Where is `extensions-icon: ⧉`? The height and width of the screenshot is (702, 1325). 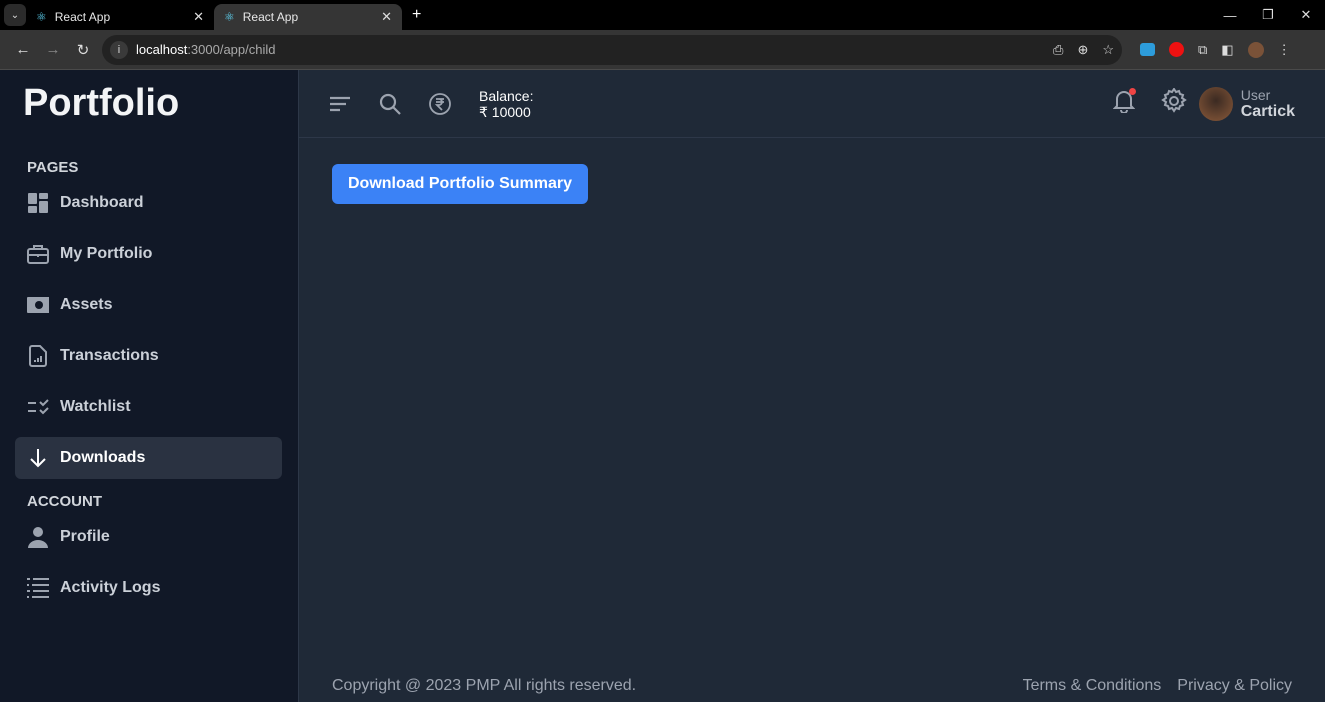
extensions-icon: ⧉ is located at coordinates (1202, 50).